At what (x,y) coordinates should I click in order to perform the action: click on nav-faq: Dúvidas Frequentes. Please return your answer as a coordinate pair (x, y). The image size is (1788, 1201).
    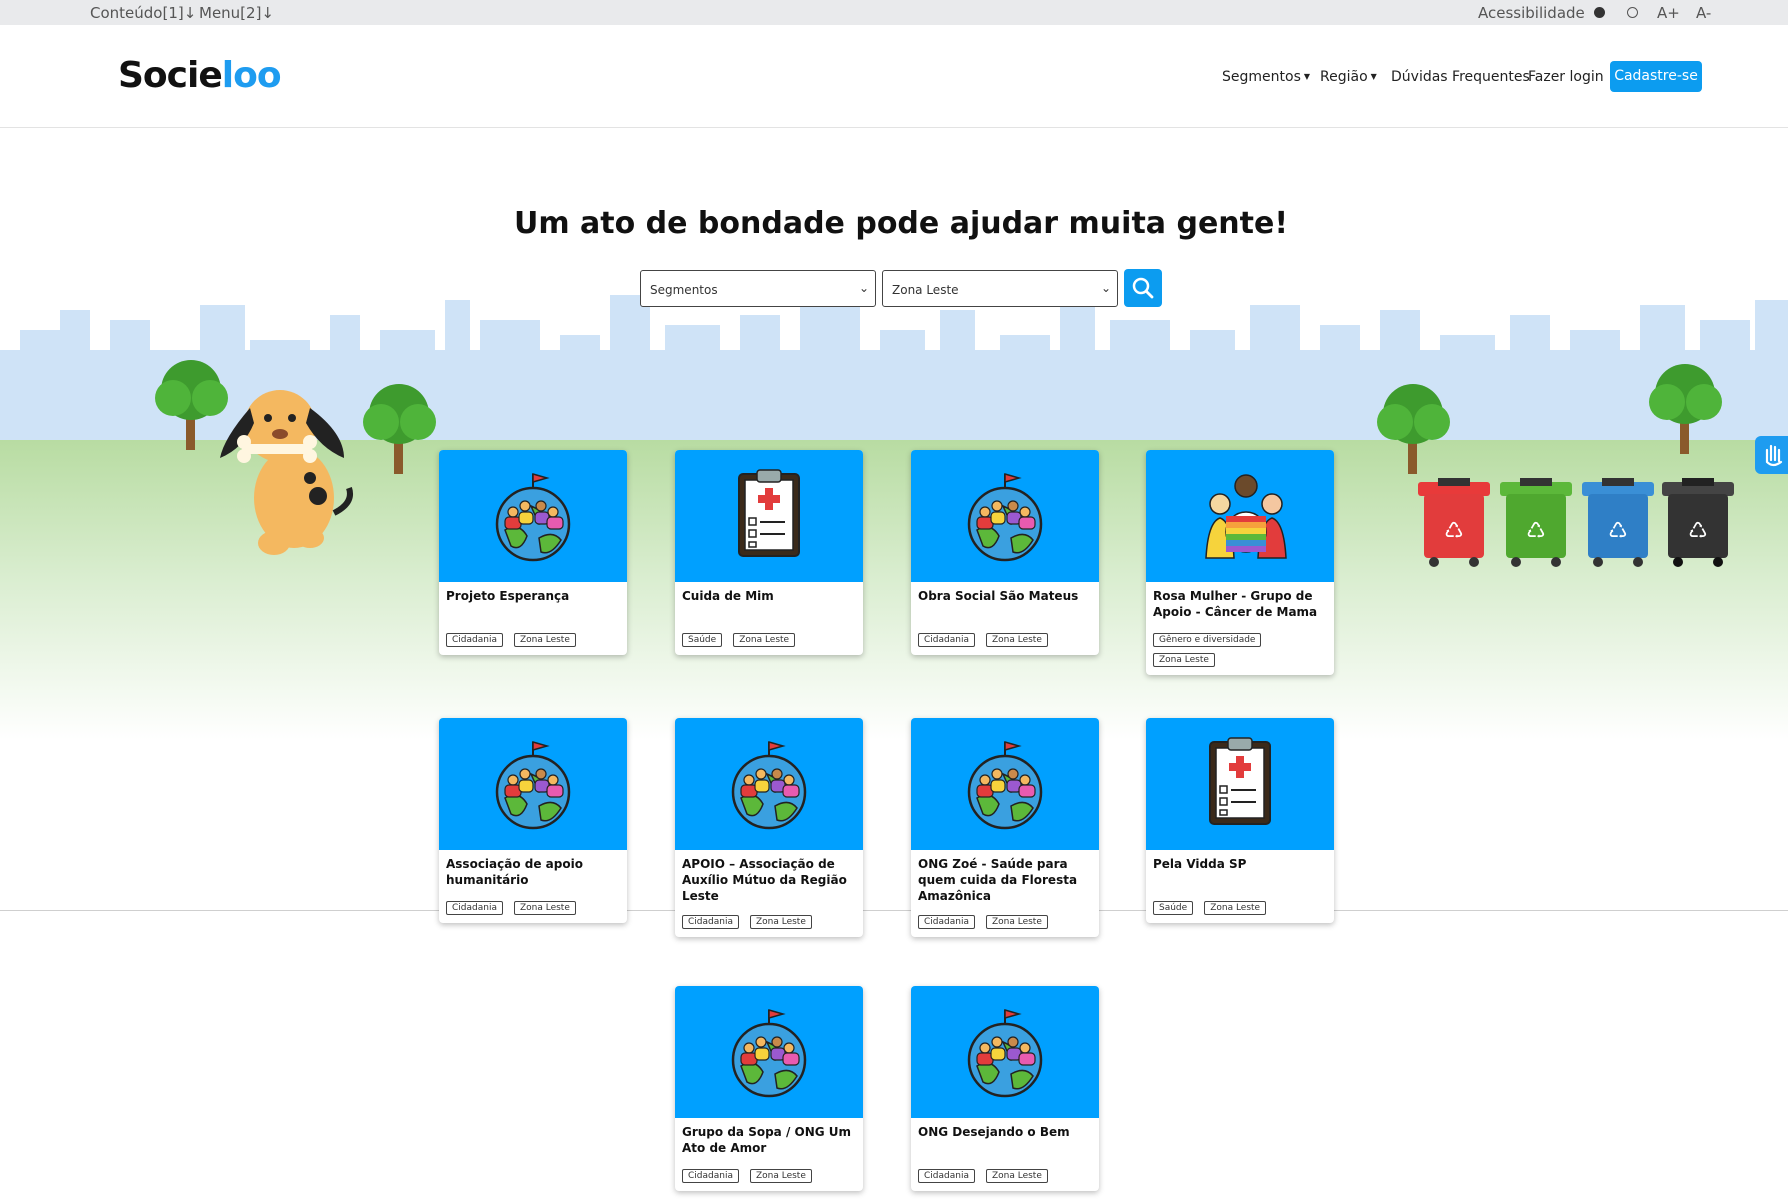
    Looking at the image, I should click on (1460, 77).